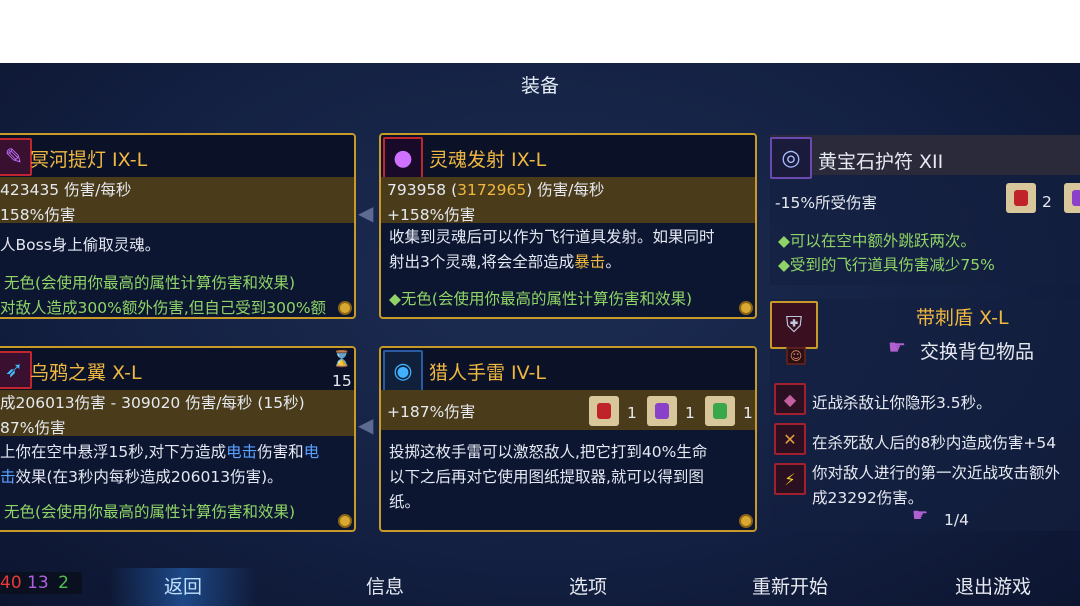 The width and height of the screenshot is (1080, 606). Describe the element at coordinates (962, 318) in the screenshot. I see `backpack-item-name: 带刺盾 X-L` at that location.